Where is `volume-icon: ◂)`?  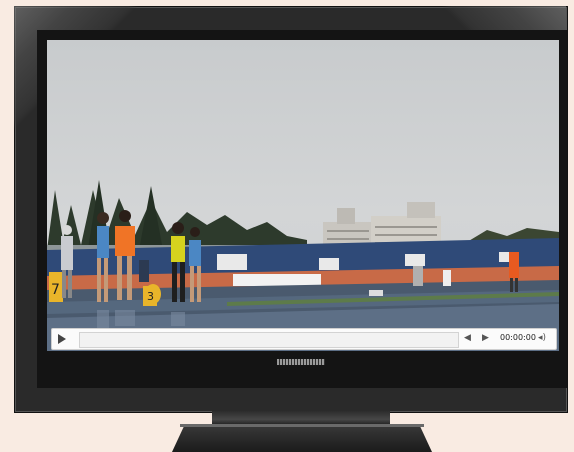
volume-icon: ◂) is located at coordinates (542, 338).